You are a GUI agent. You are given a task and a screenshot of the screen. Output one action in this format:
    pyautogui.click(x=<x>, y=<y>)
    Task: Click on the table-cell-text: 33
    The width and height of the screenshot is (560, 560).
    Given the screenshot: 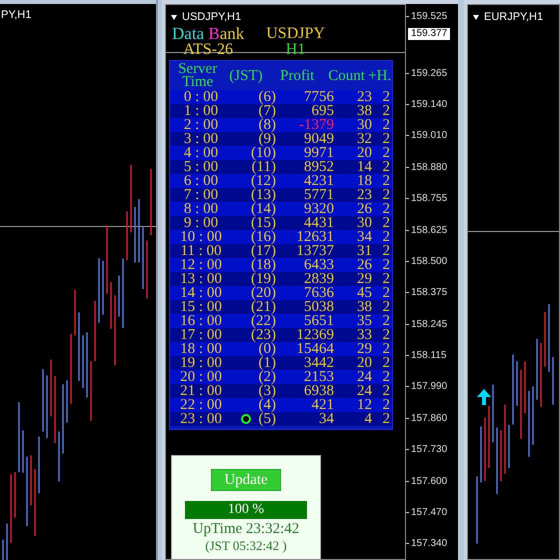 What is the action you would take?
    pyautogui.click(x=364, y=335)
    